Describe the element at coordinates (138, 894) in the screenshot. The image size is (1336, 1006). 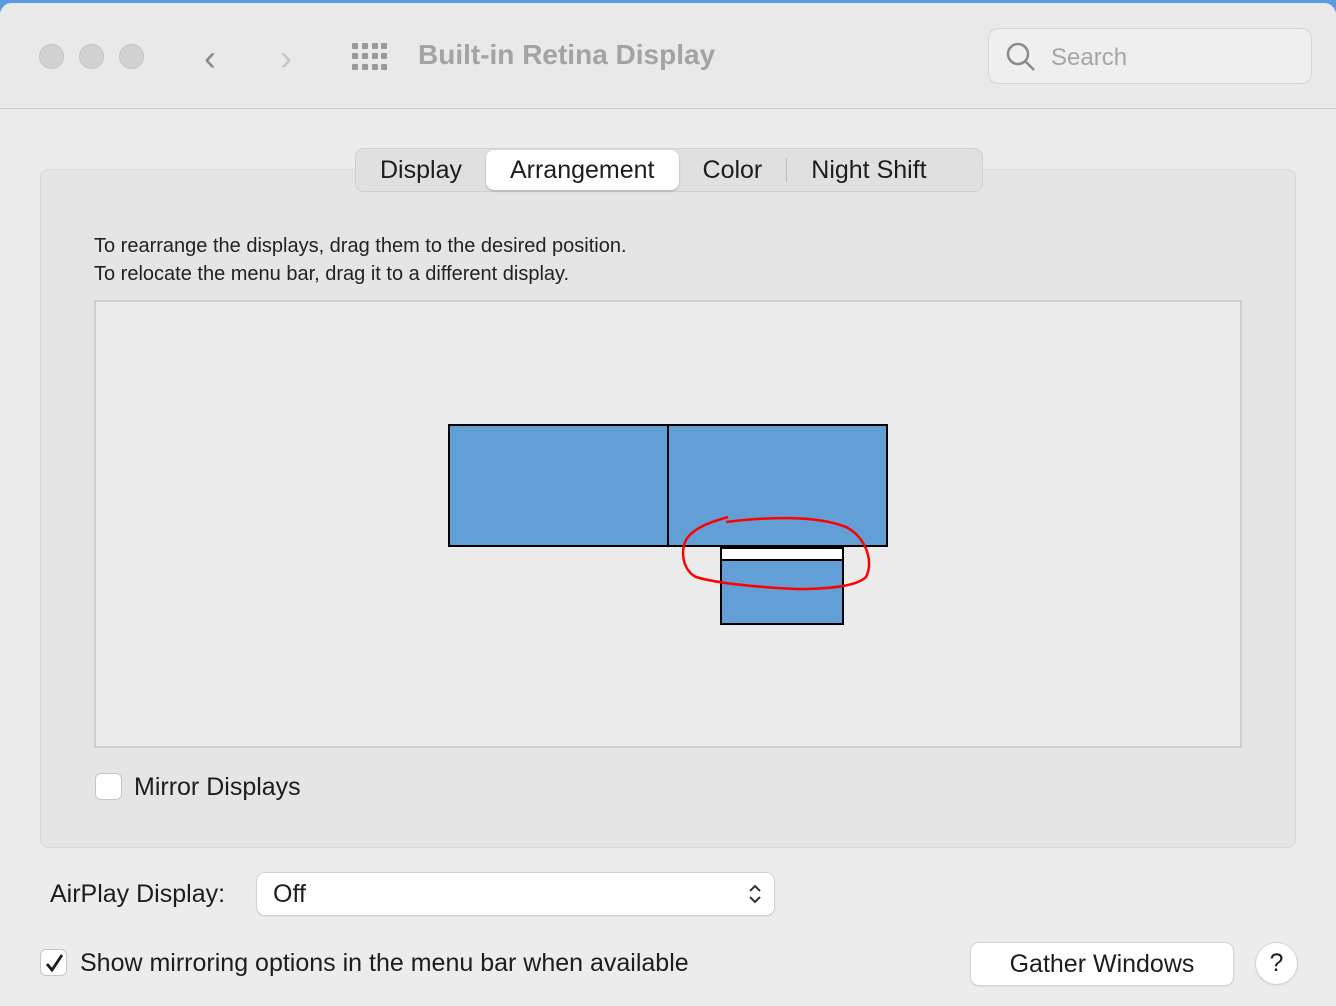
I see `airplay-label: AirPlay Display:` at that location.